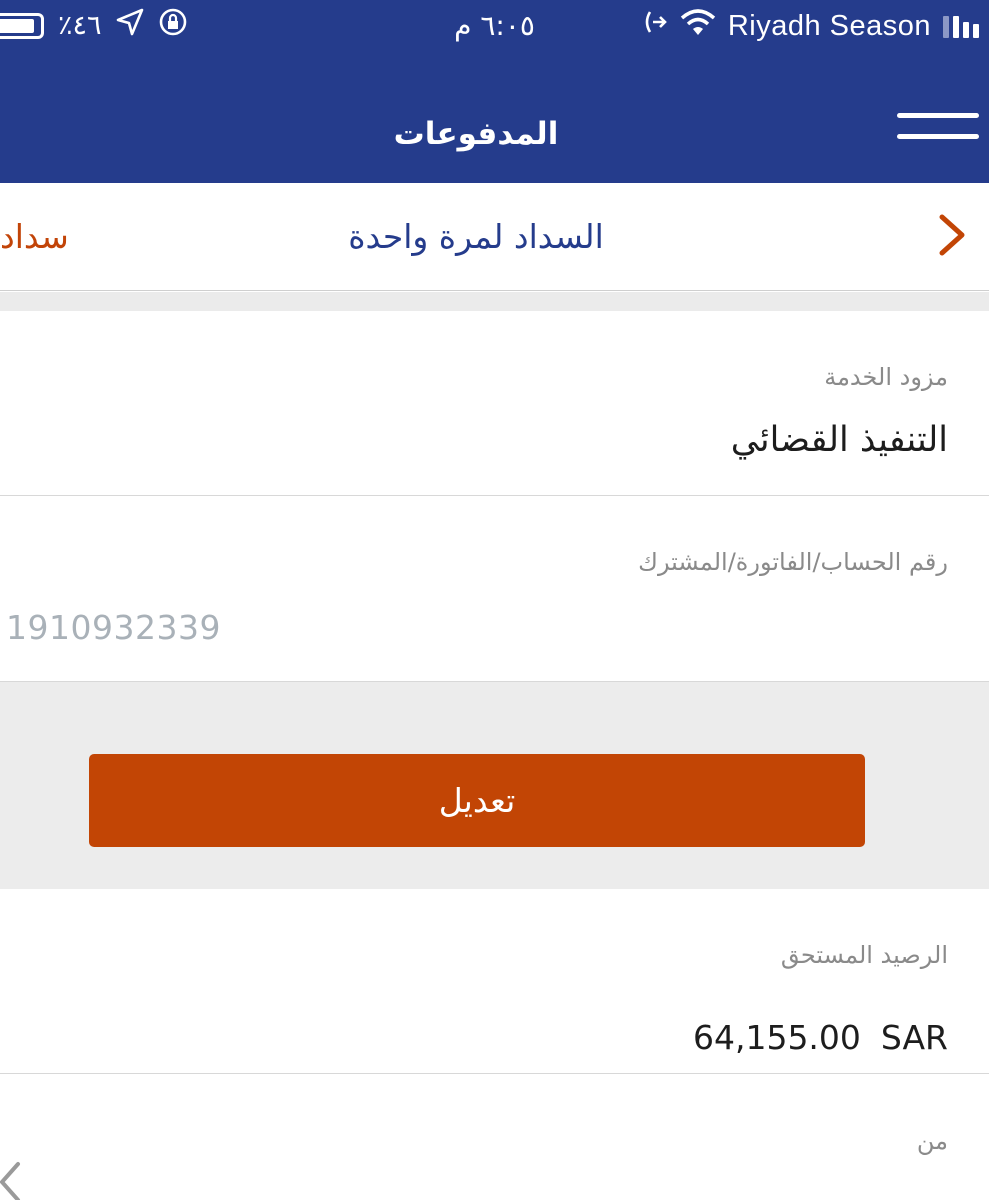 Image resolution: width=989 pixels, height=1200 pixels. What do you see at coordinates (864, 955) in the screenshot?
I see `balance-label: الرصيد المستحق` at bounding box center [864, 955].